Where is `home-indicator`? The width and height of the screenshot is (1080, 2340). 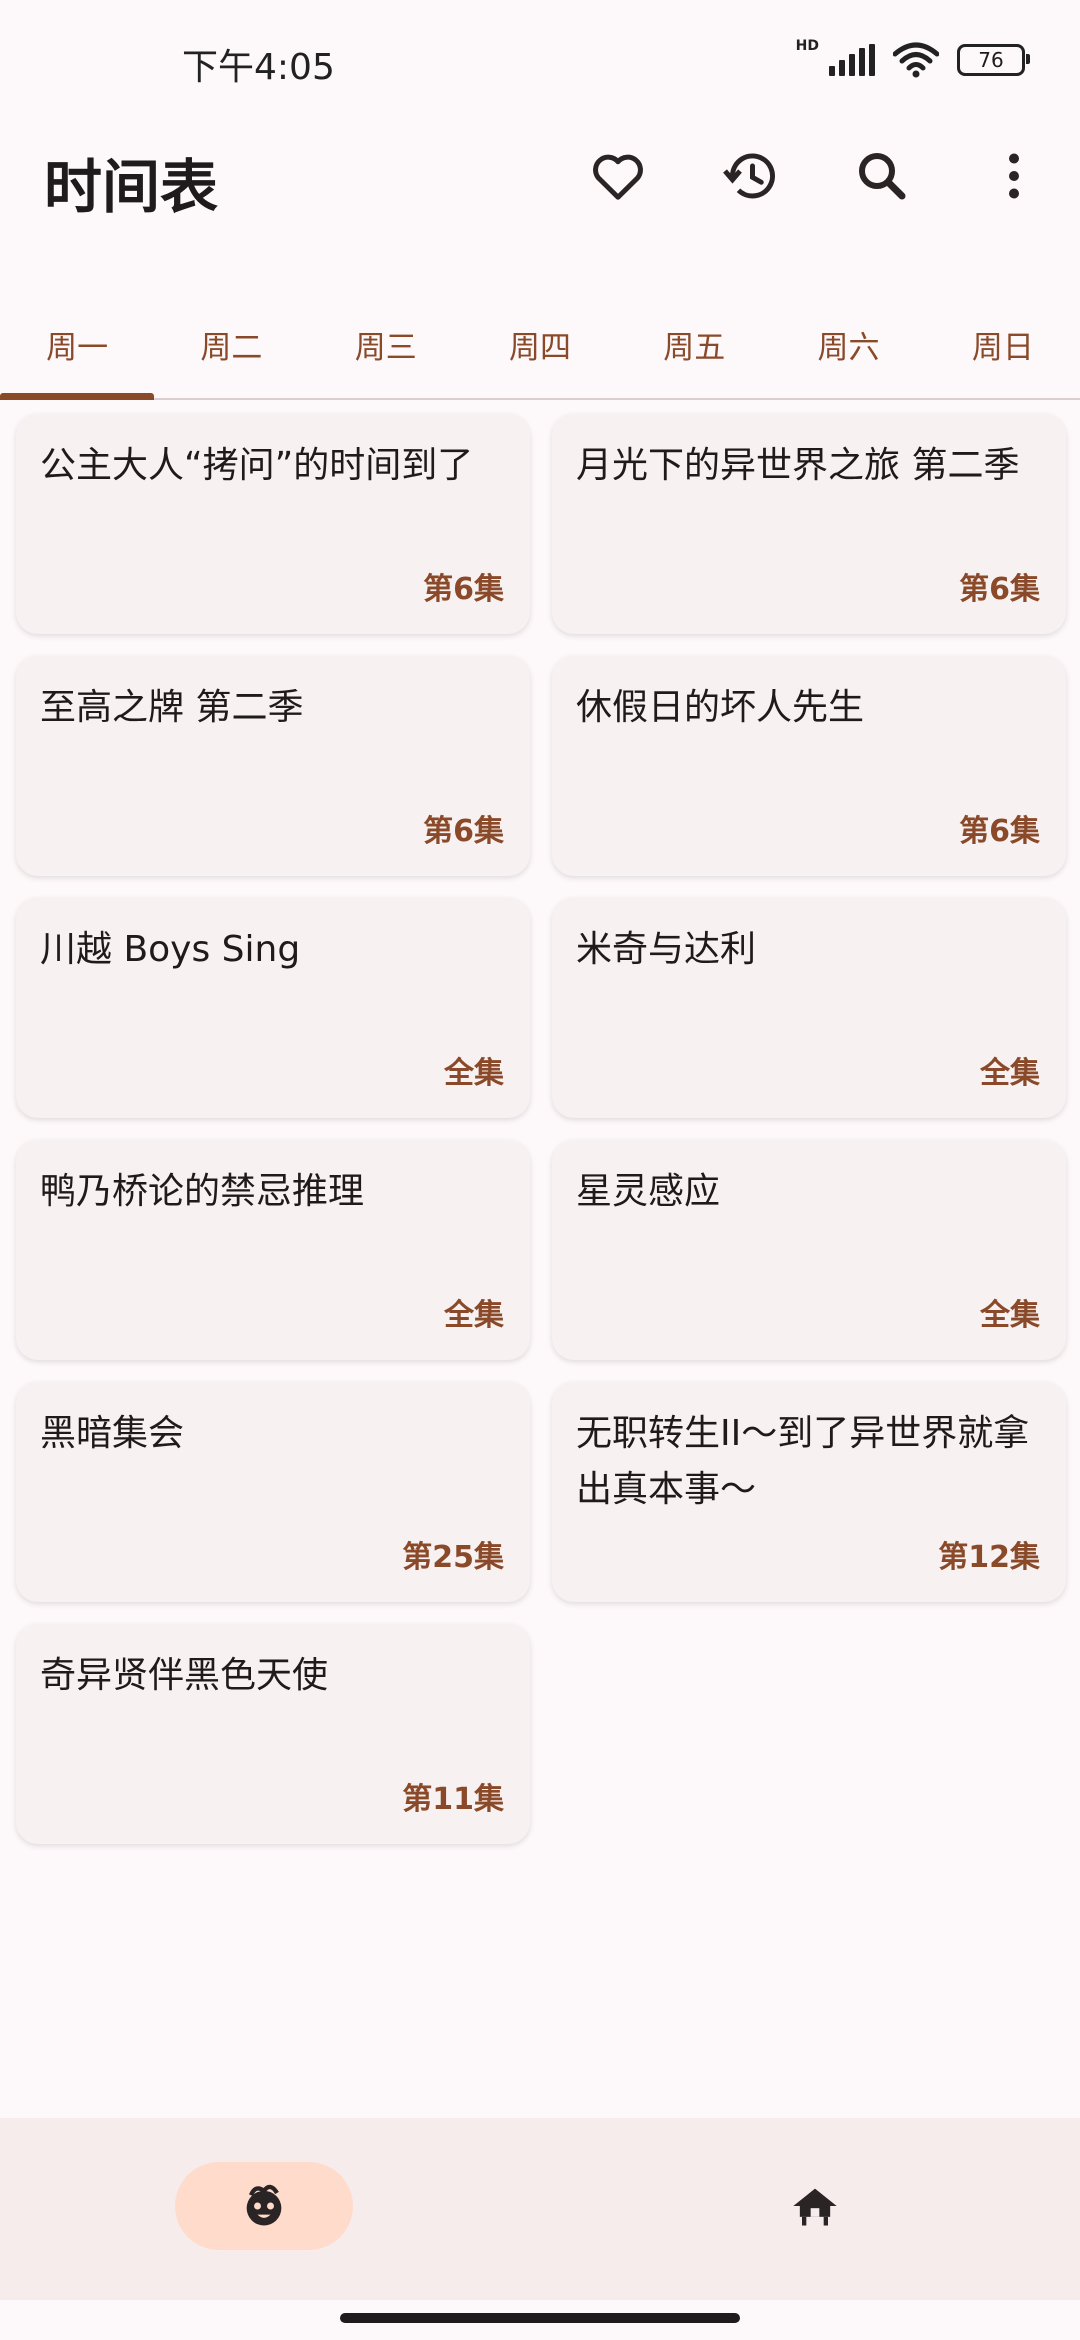 home-indicator is located at coordinates (540, 2318).